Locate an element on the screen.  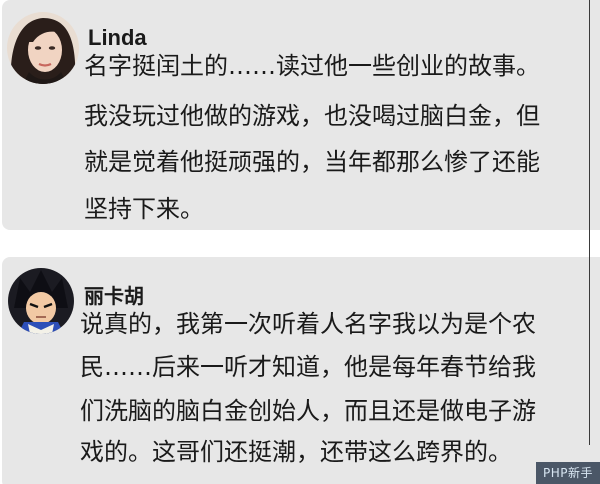
comment-text-line: 我没玩过他做的游戏，也没喝过脑白金，但 is located at coordinates (312, 116).